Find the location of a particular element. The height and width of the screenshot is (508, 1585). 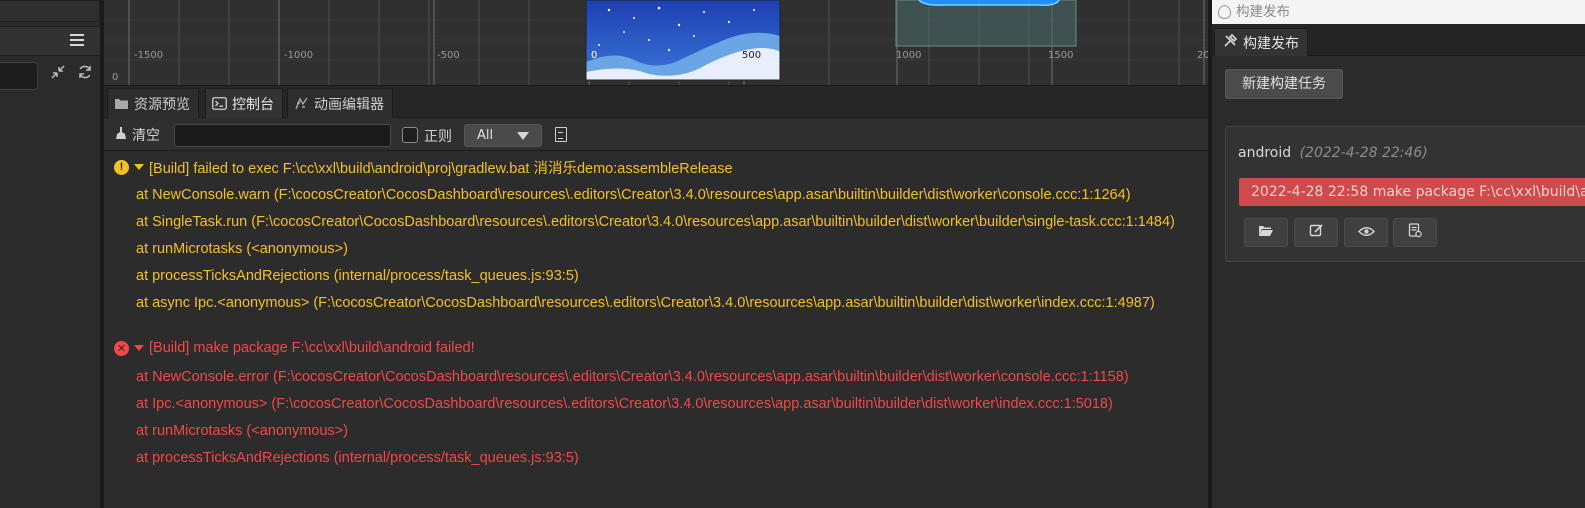

folder-icon is located at coordinates (121, 103).